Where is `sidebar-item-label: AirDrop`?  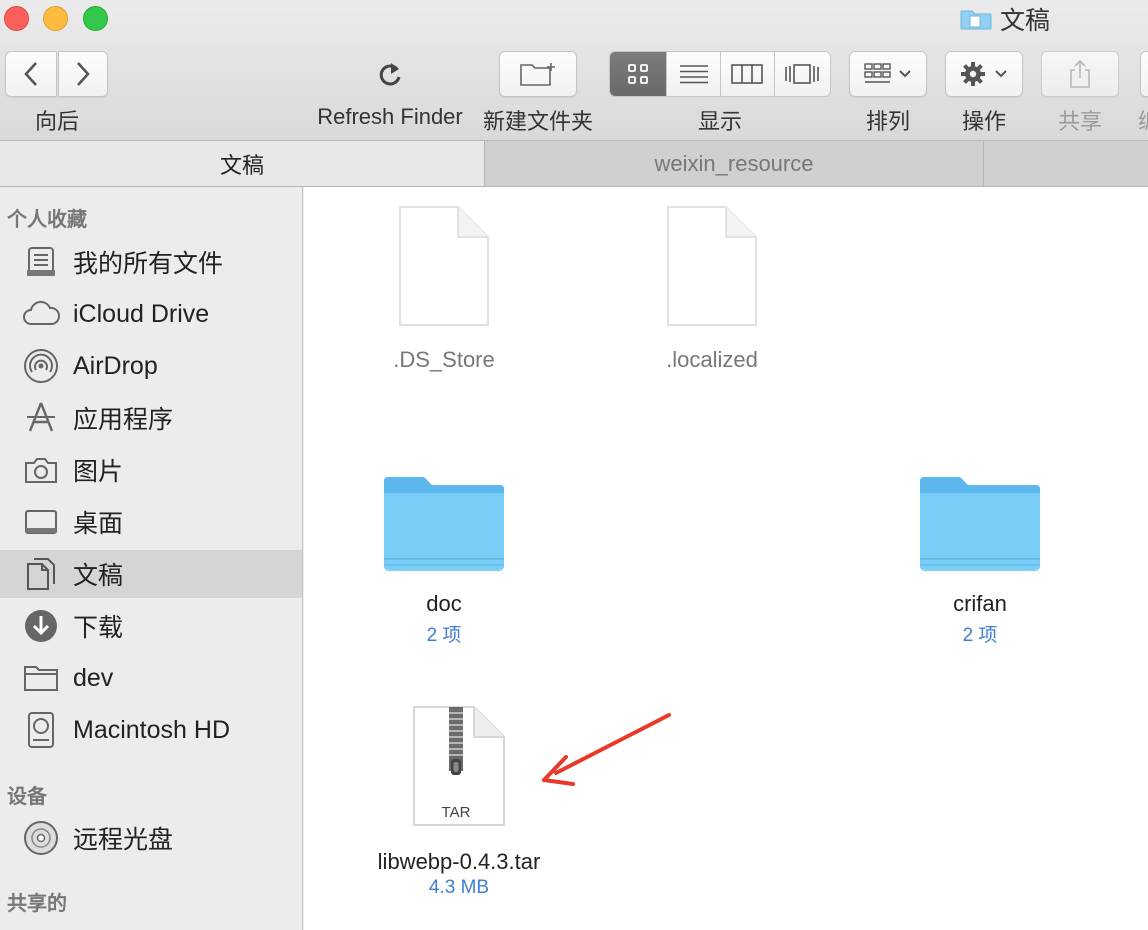
sidebar-item-label: AirDrop is located at coordinates (115, 365).